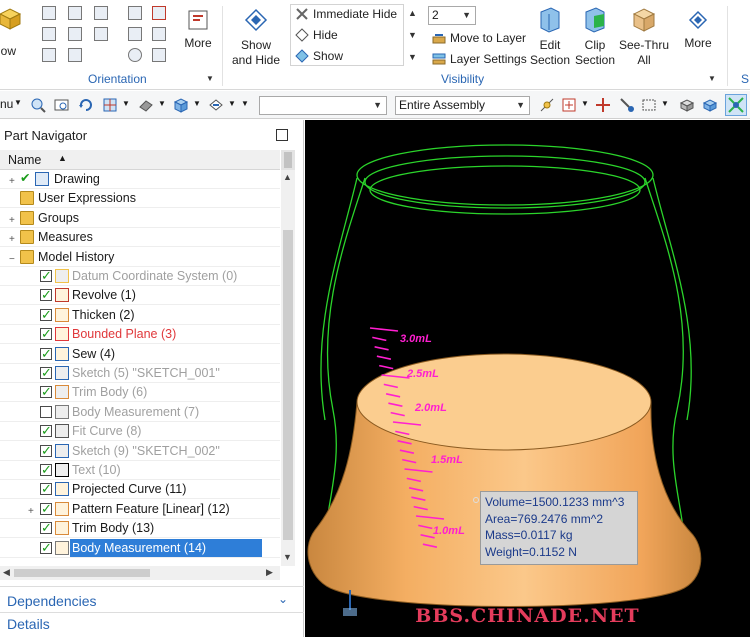 The image size is (750, 637). I want to click on menu-dropdown-icon: ▼, so click(18, 102).